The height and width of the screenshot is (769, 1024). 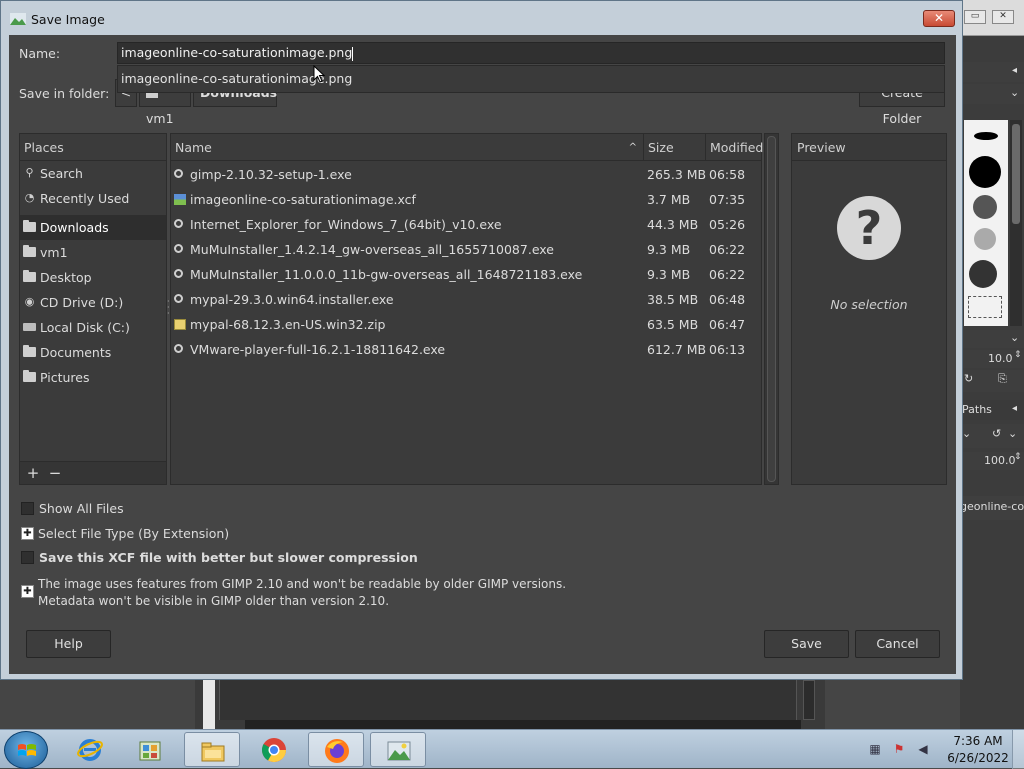 I want to click on save-button: Save, so click(x=806, y=644).